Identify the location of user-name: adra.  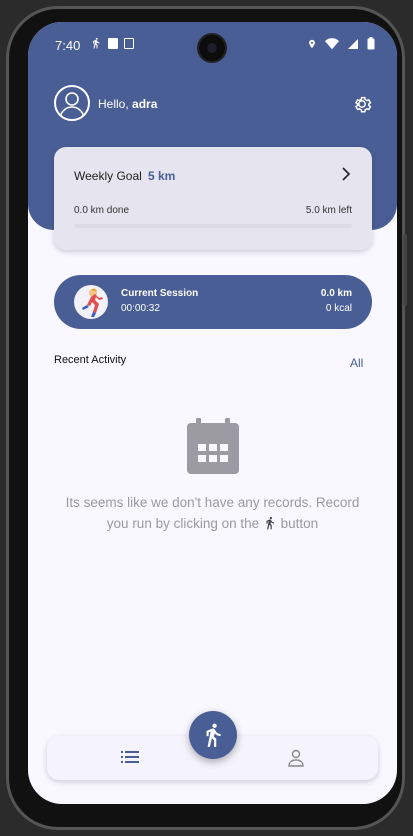
(145, 104).